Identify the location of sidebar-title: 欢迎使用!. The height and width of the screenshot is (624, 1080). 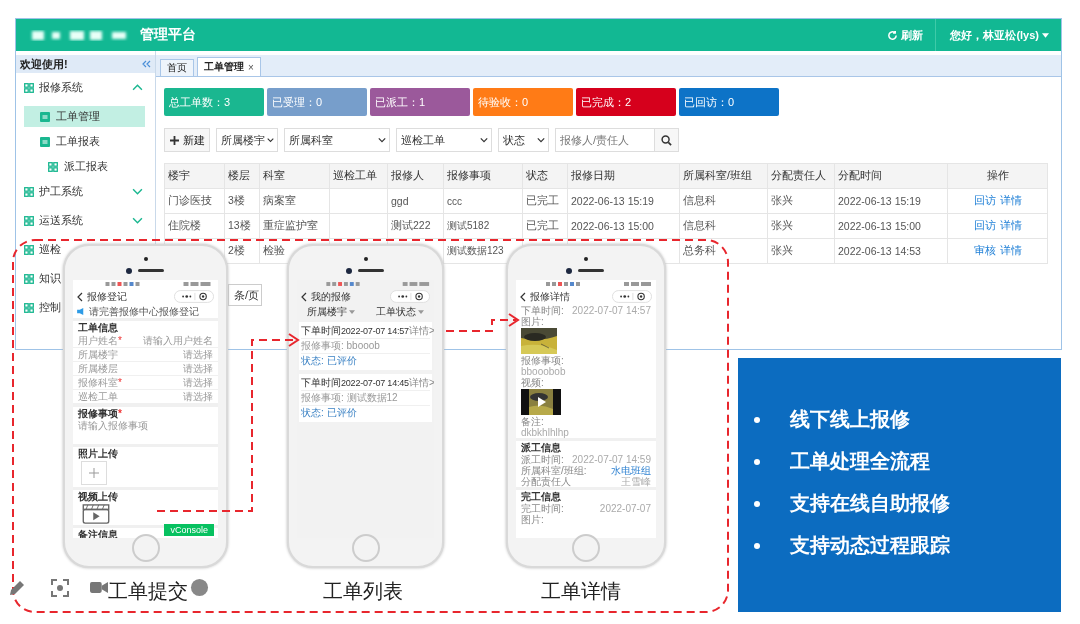
(44, 64).